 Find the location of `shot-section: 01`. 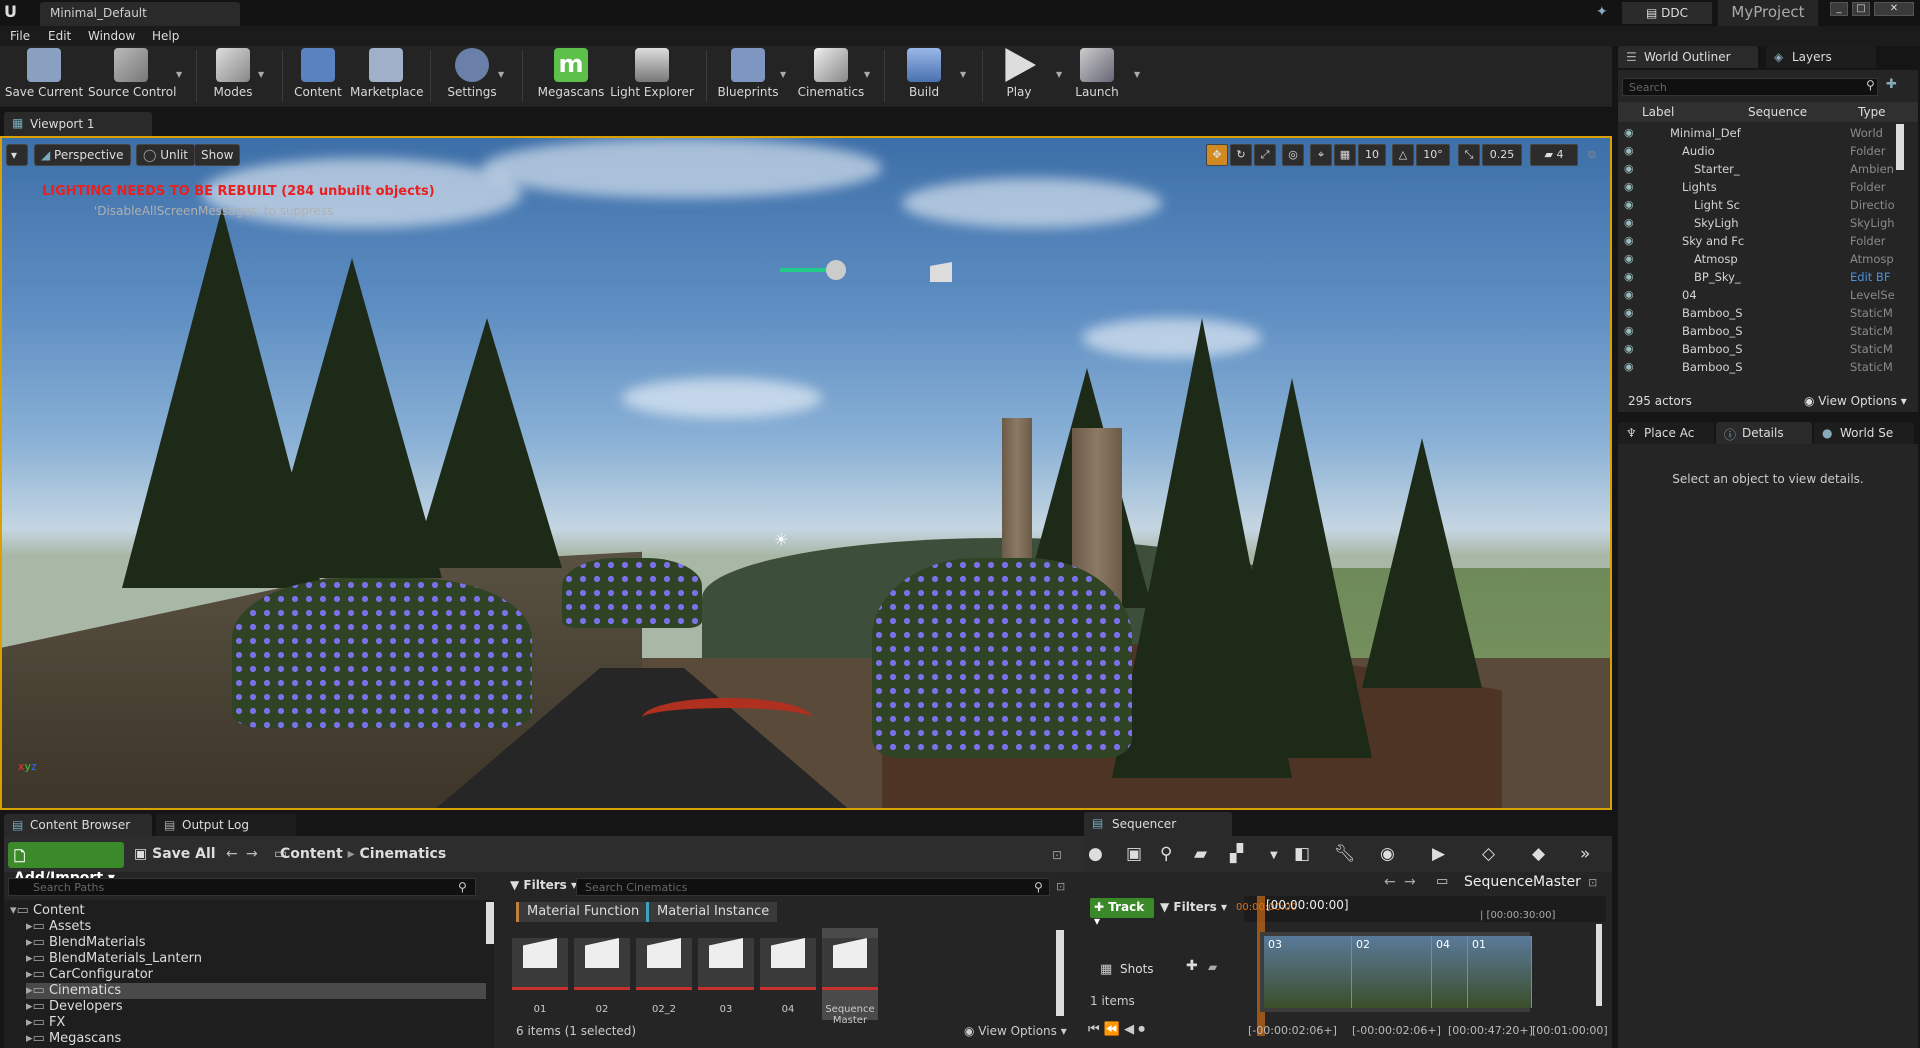

shot-section: 01 is located at coordinates (1500, 972).